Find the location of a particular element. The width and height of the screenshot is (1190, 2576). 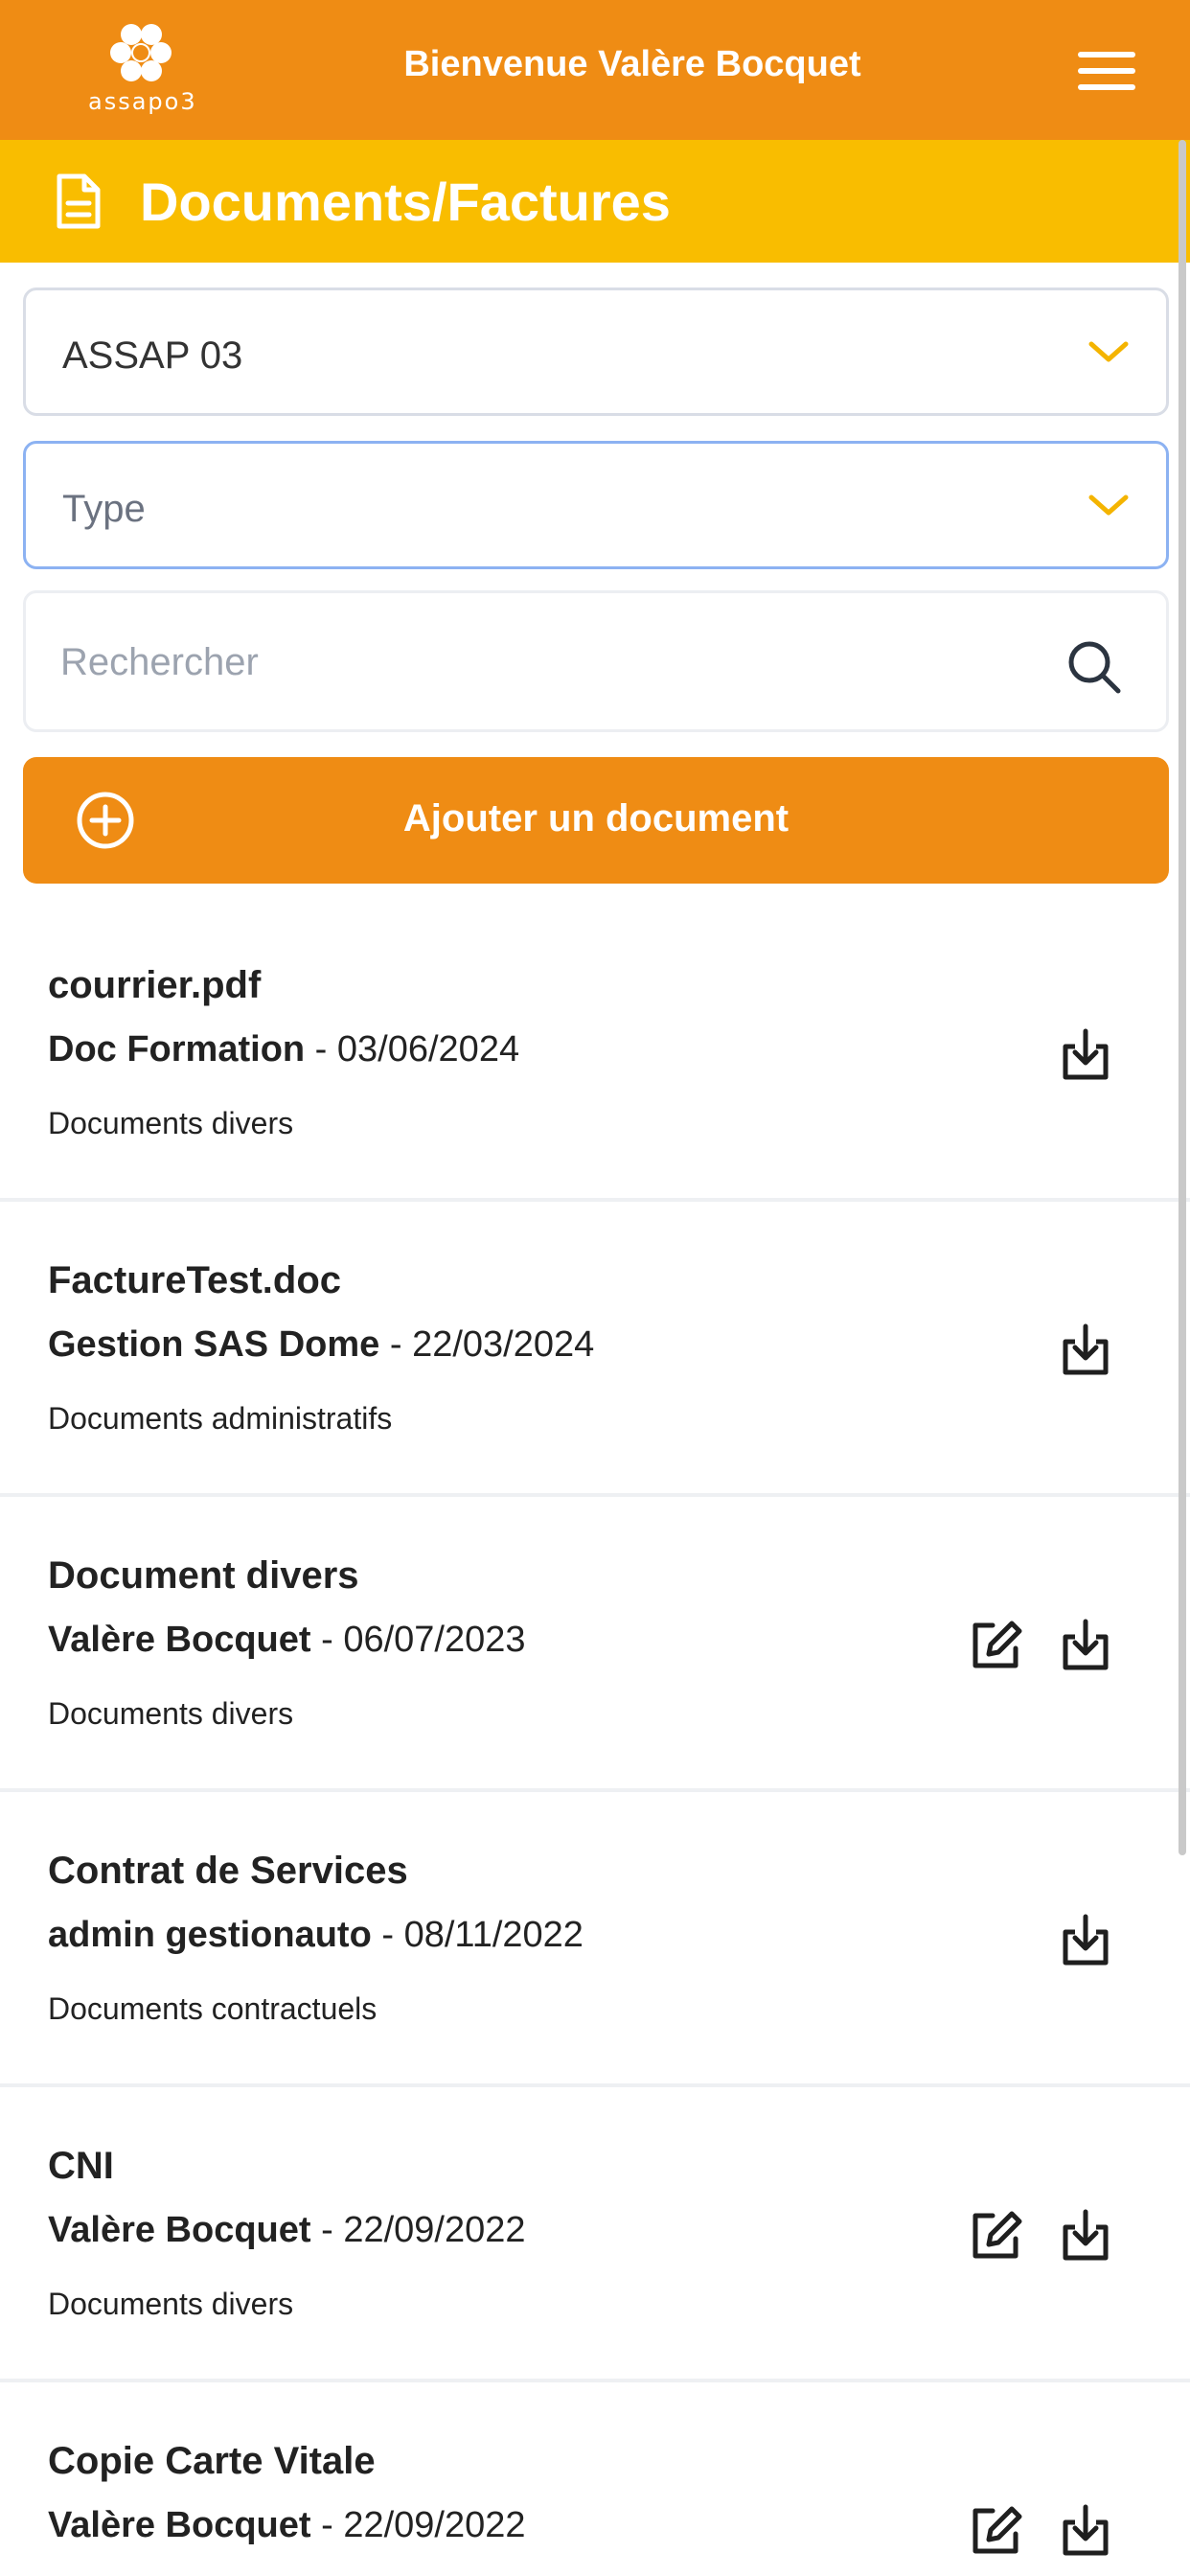

document-name: courrier.pdf is located at coordinates (155, 985).